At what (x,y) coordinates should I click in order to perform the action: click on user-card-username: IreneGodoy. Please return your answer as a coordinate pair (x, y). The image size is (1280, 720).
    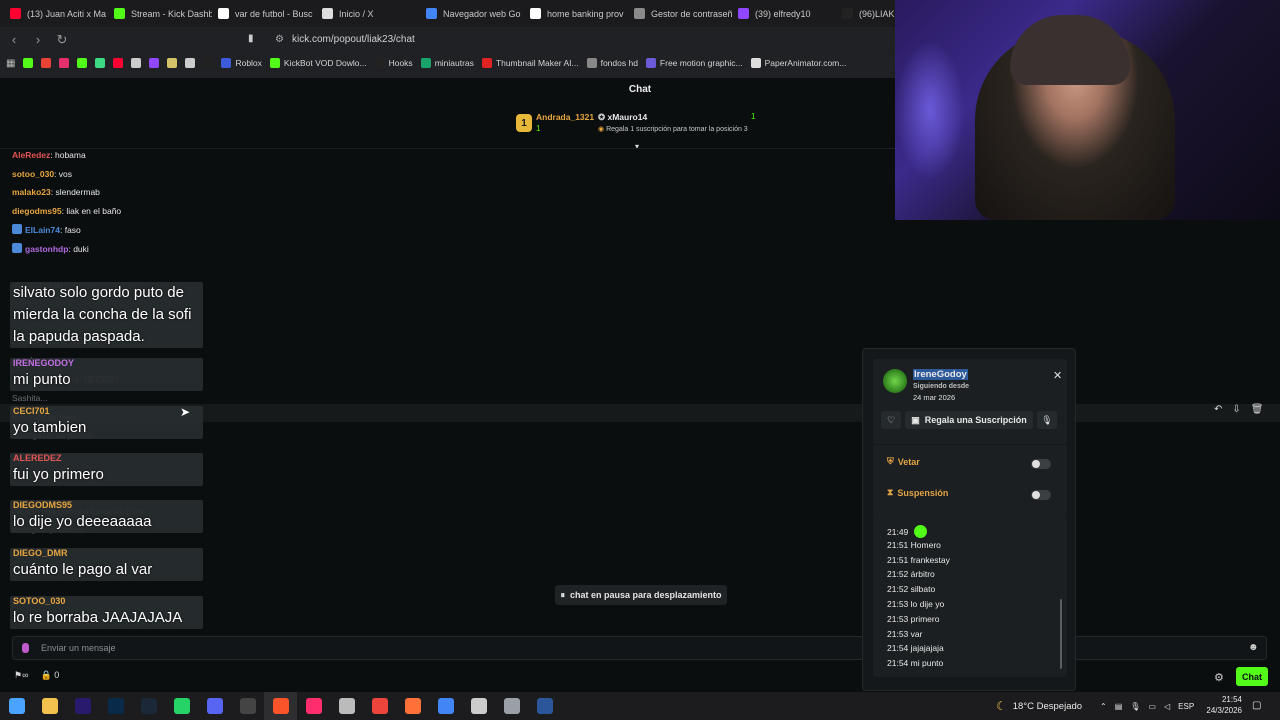
    Looking at the image, I should click on (940, 374).